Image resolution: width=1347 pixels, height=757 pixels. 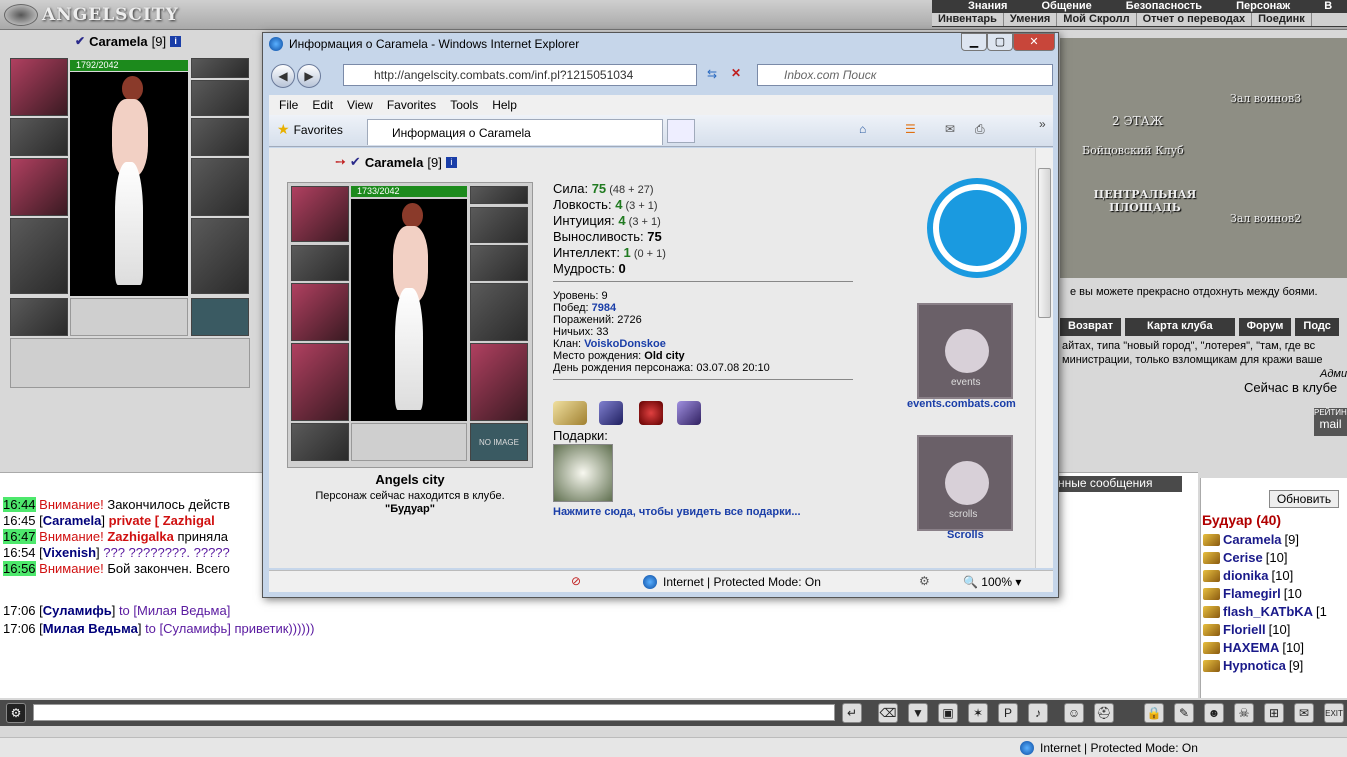 I want to click on fight-icon: ✶, so click(x=978, y=713).